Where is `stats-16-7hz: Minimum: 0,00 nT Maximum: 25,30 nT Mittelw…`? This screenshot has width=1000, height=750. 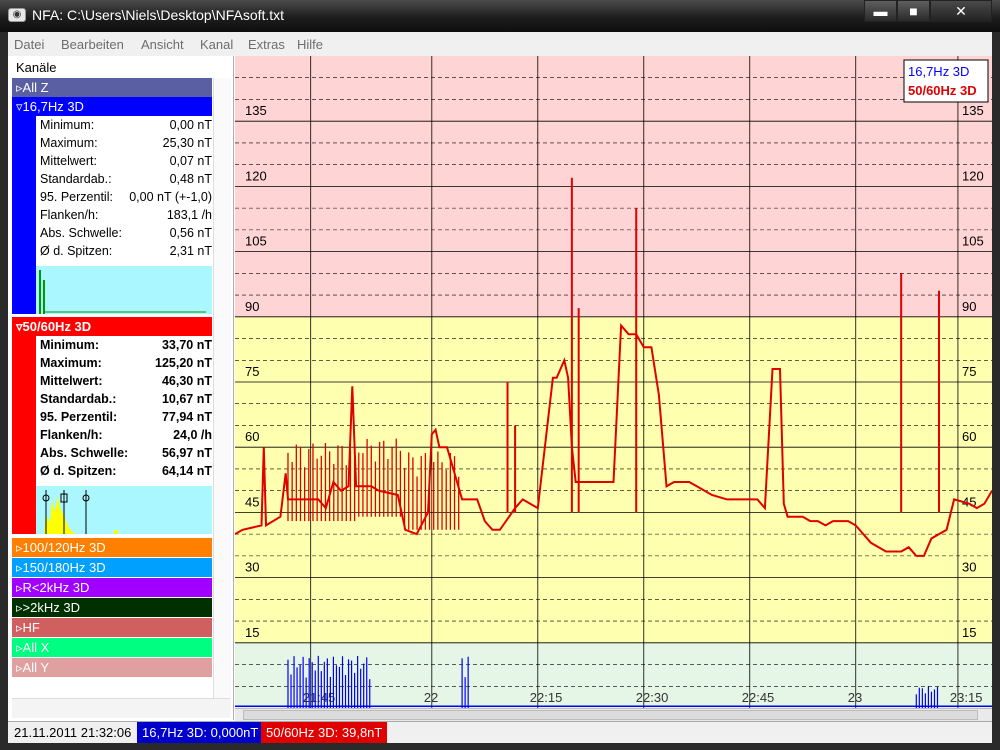
stats-16-7hz: Minimum: 0,00 nT Maximum: 25,30 nT Mittelw… is located at coordinates (112, 215).